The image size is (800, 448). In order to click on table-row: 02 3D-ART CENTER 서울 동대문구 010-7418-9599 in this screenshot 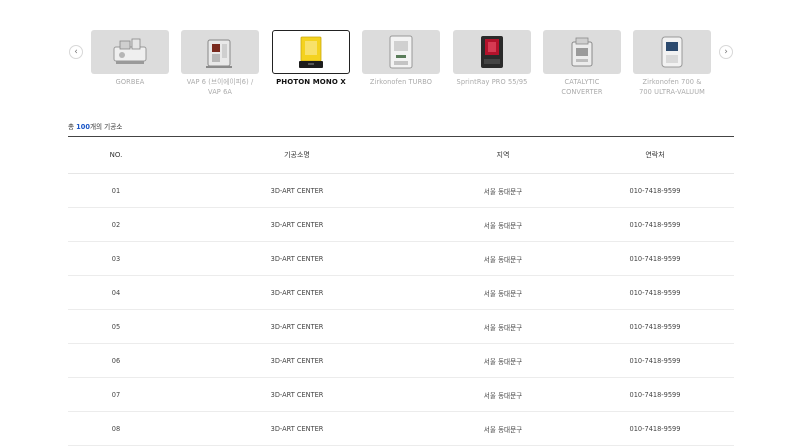, I will do `click(401, 225)`.